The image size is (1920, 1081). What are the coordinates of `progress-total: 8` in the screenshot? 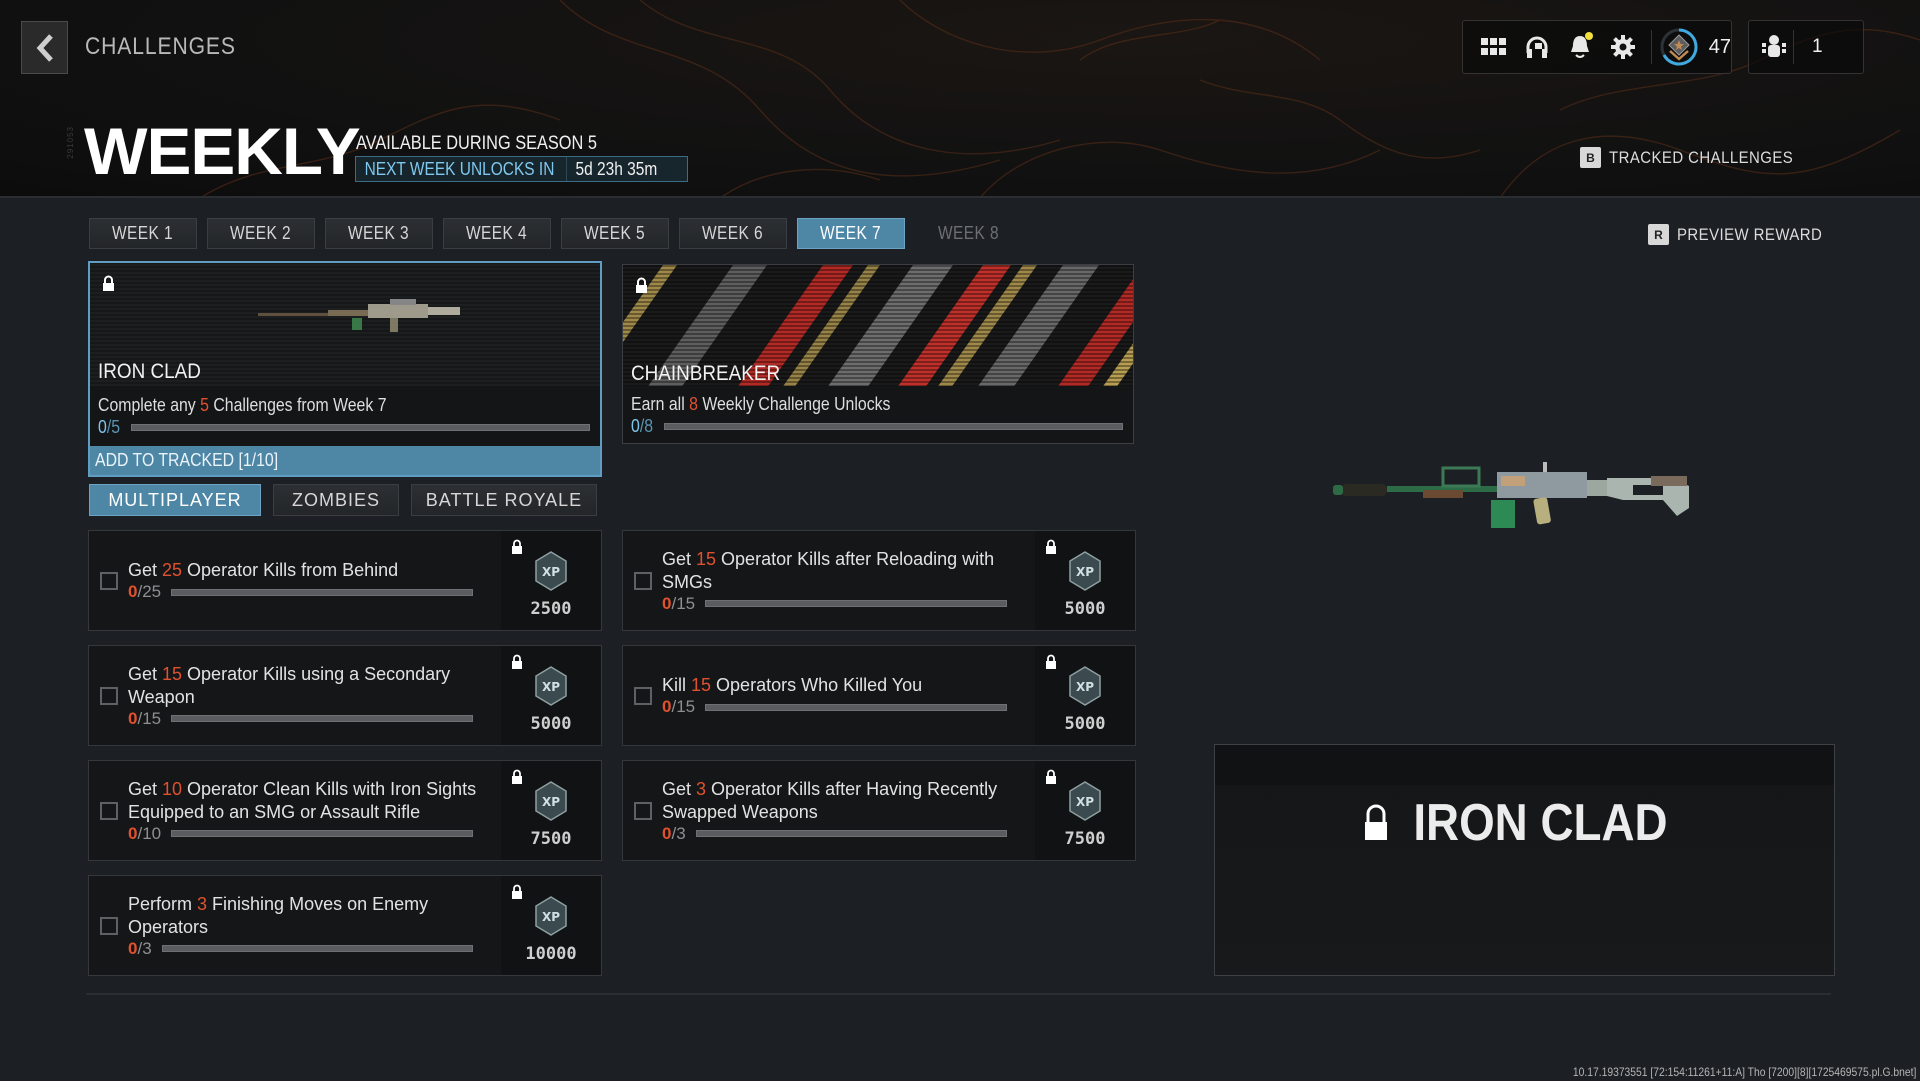 It's located at (649, 426).